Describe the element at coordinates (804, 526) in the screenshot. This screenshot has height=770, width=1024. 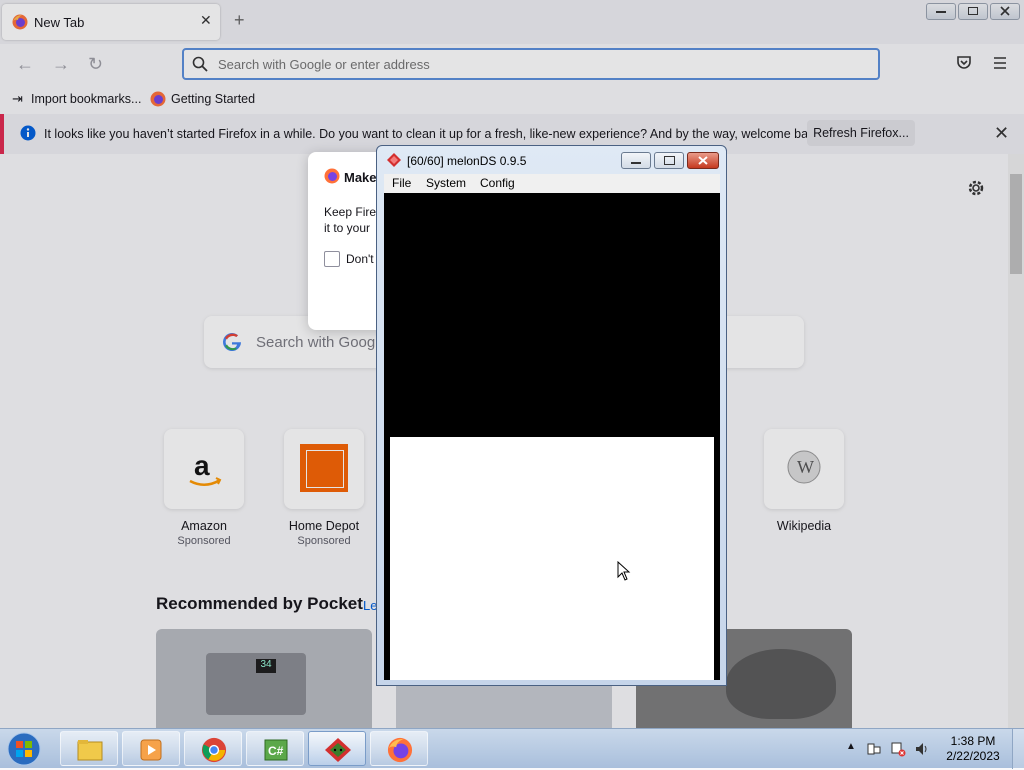
I see `site-name: Wikipedia` at that location.